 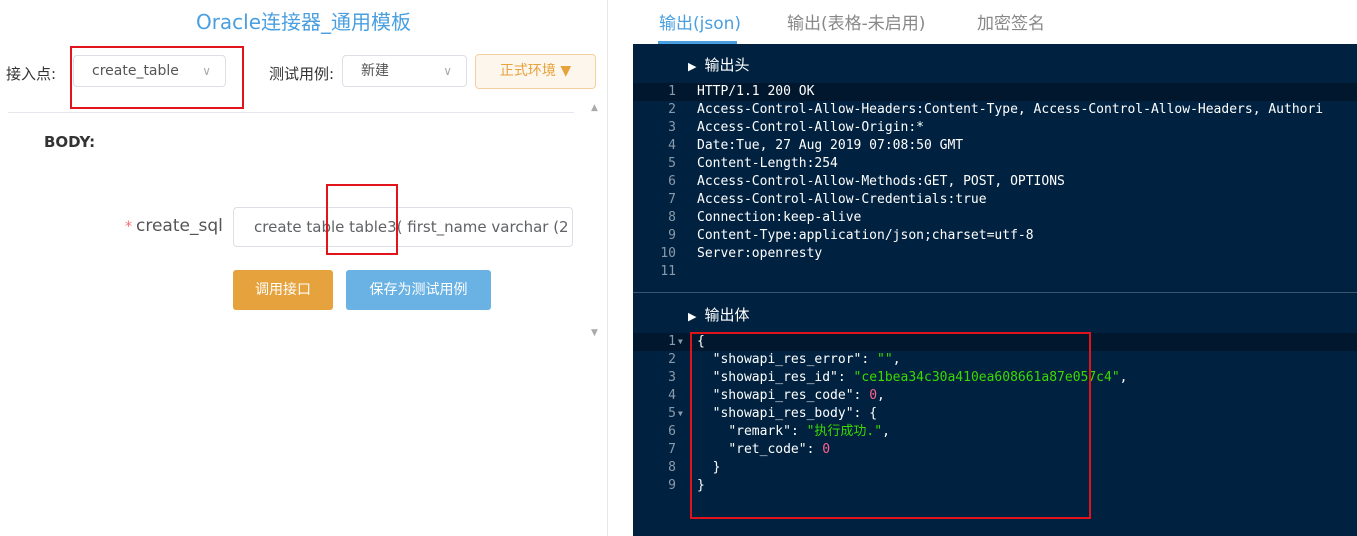 What do you see at coordinates (594, 108) in the screenshot?
I see `scroll-up-arrow-icon: ▲` at bounding box center [594, 108].